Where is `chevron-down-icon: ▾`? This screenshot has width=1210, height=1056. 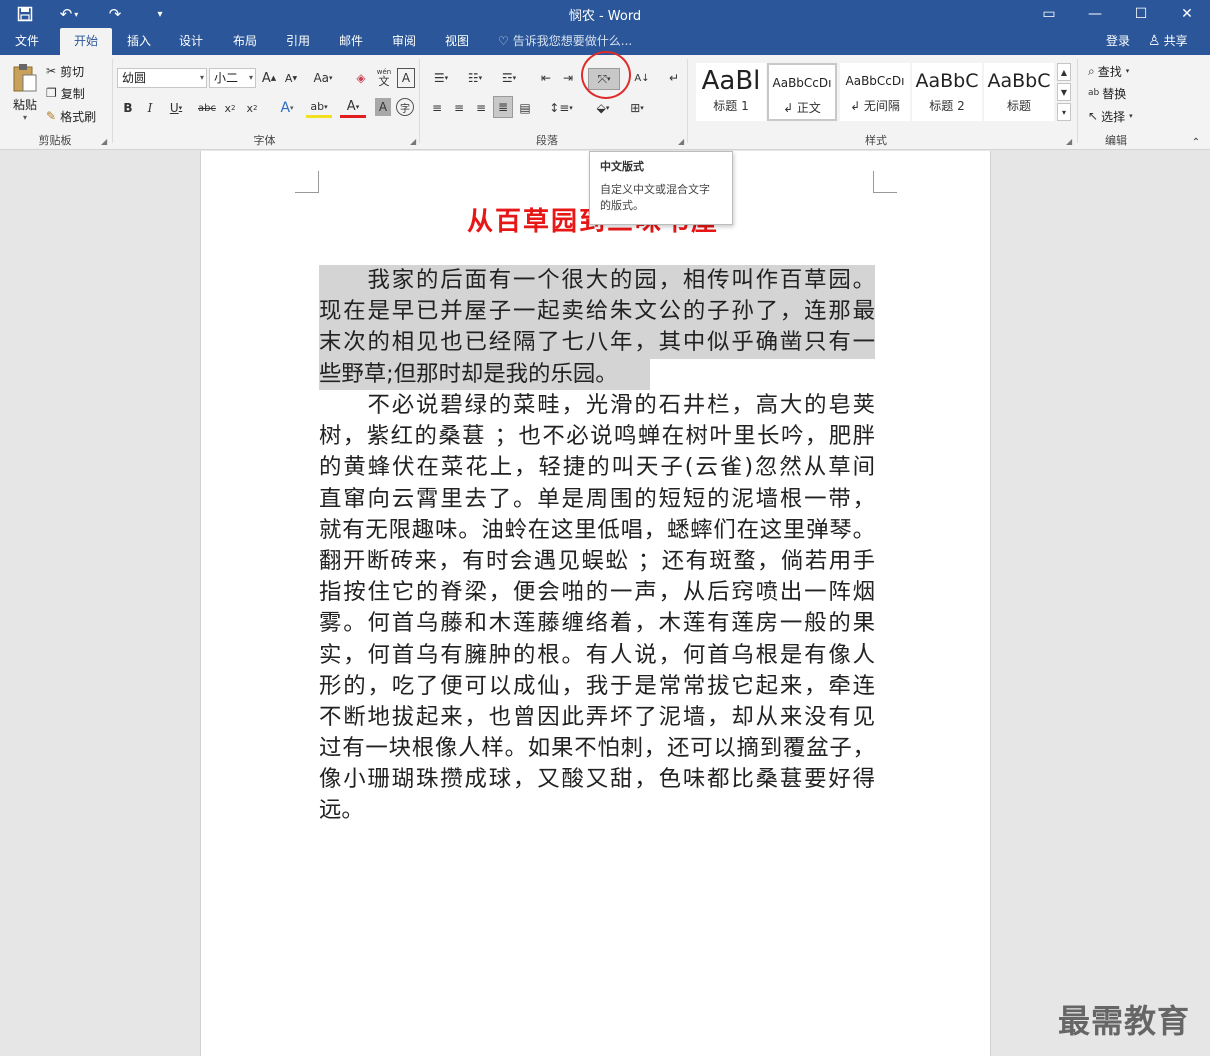 chevron-down-icon: ▾ is located at coordinates (201, 77).